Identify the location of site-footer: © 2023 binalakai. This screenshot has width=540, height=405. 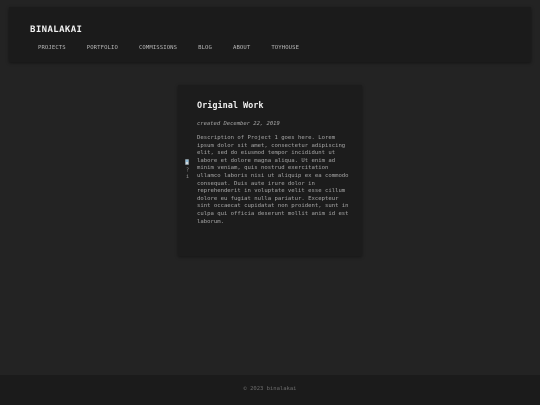
(270, 390).